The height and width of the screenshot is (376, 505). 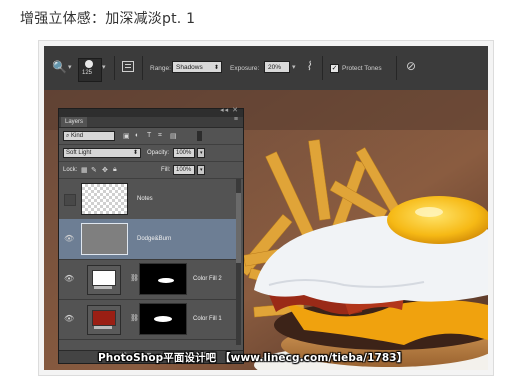 What do you see at coordinates (70, 67) in the screenshot?
I see `tool-preset-dropdown-icon: ▾` at bounding box center [70, 67].